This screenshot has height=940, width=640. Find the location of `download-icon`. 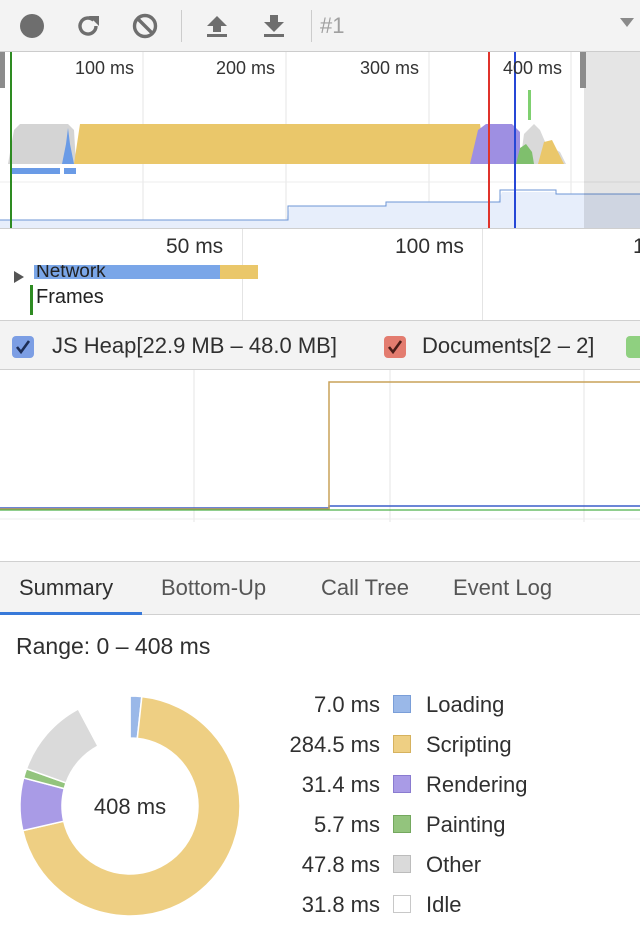

download-icon is located at coordinates (274, 26).